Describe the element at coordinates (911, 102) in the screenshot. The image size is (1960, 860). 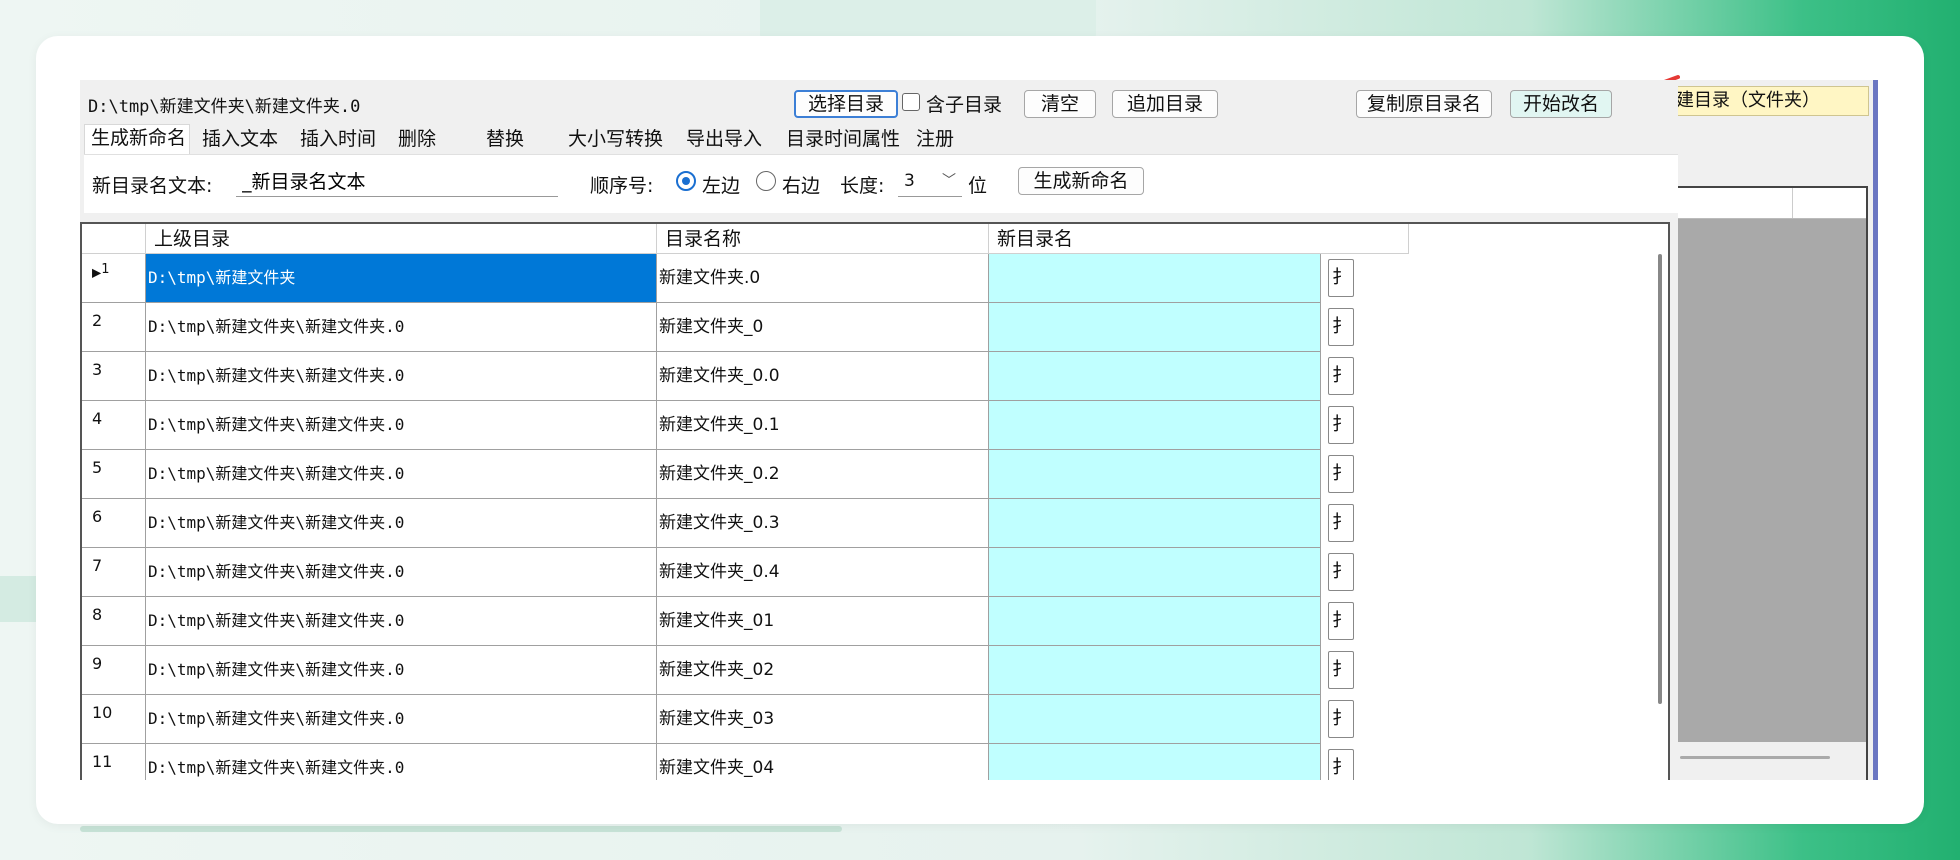
I see `include-sub-checkbox` at that location.